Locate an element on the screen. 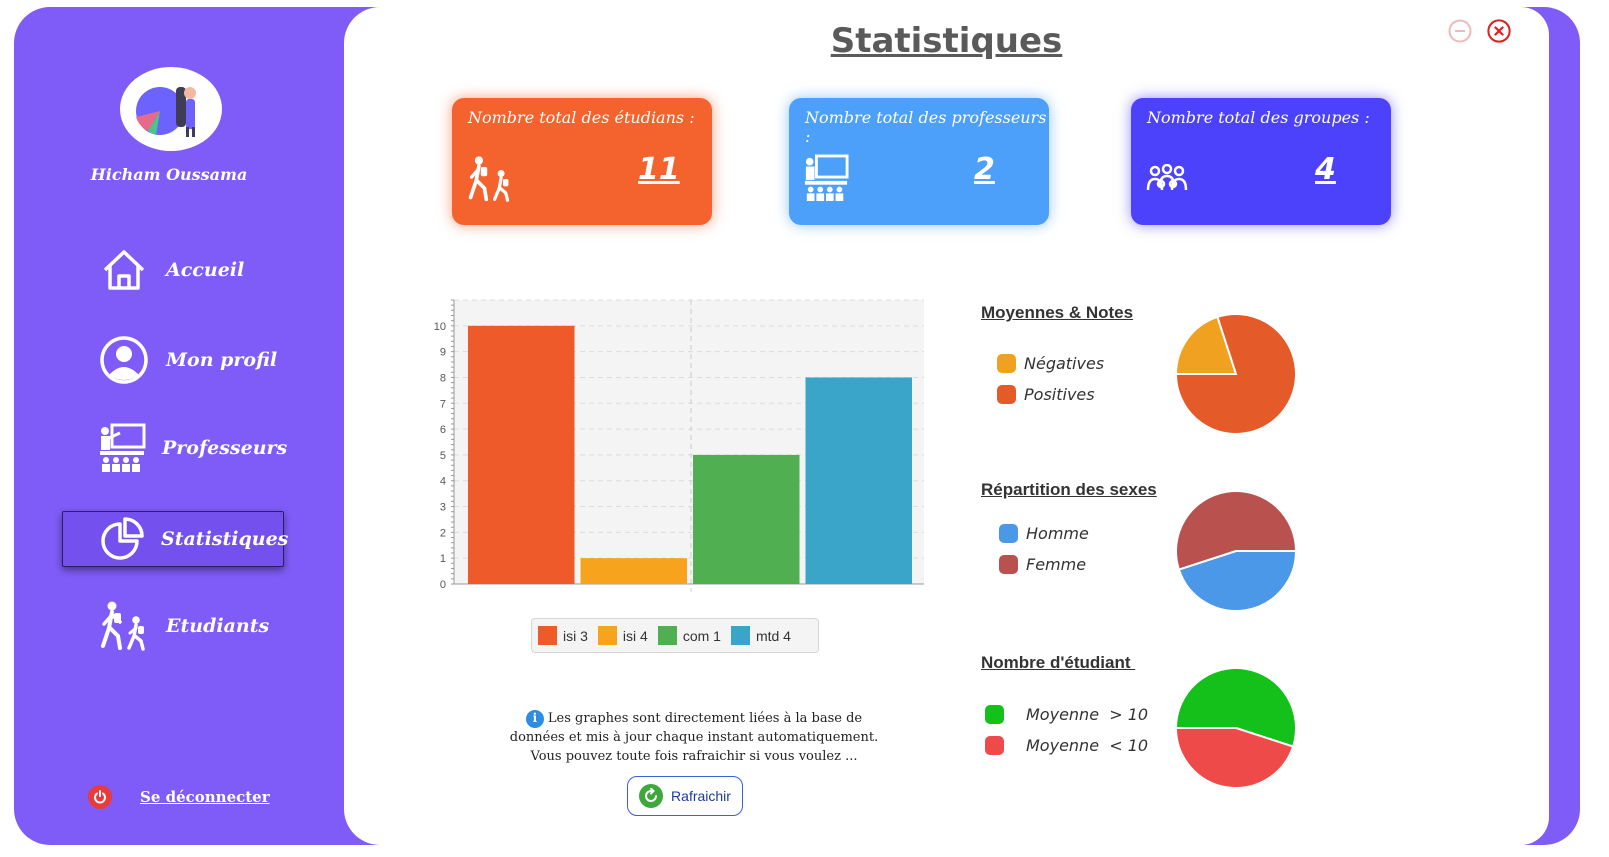 The image size is (1609, 857). legend-item: isi 3 is located at coordinates (563, 635).